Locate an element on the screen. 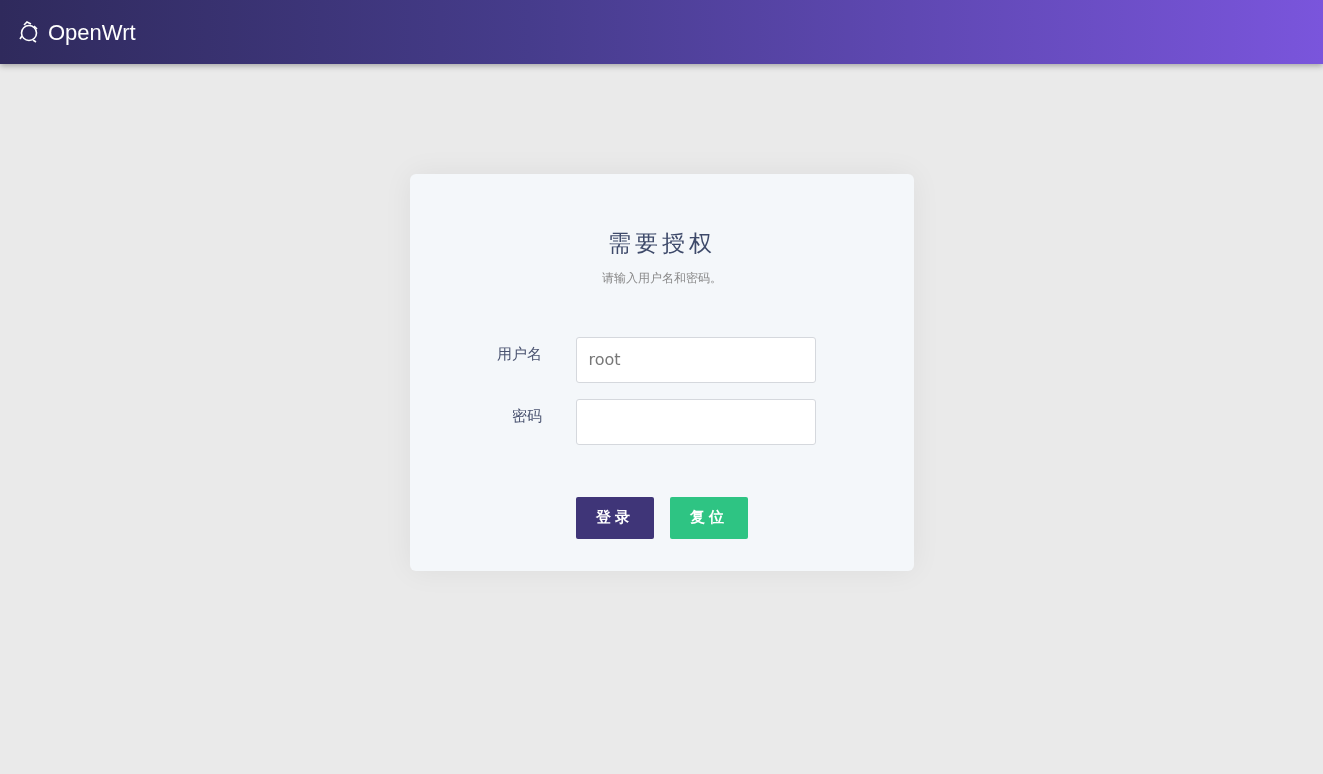 This screenshot has width=1323, height=774. field-label: 密码 is located at coordinates (526, 416).